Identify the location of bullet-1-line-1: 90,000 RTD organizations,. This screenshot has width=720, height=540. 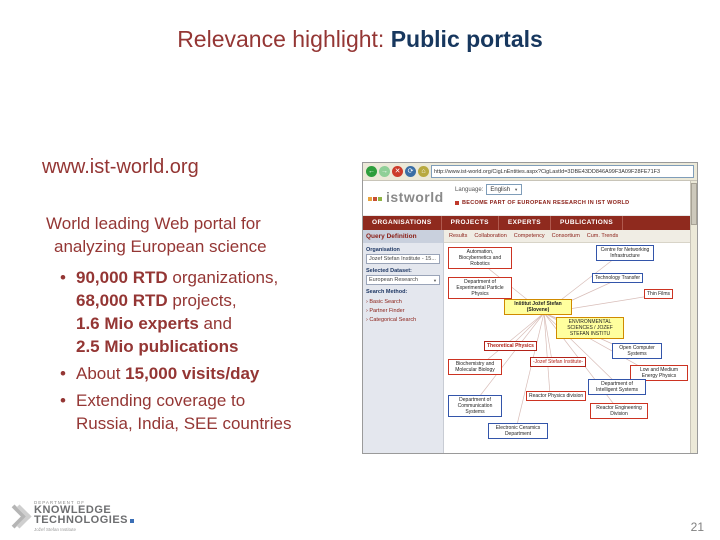
(177, 277).